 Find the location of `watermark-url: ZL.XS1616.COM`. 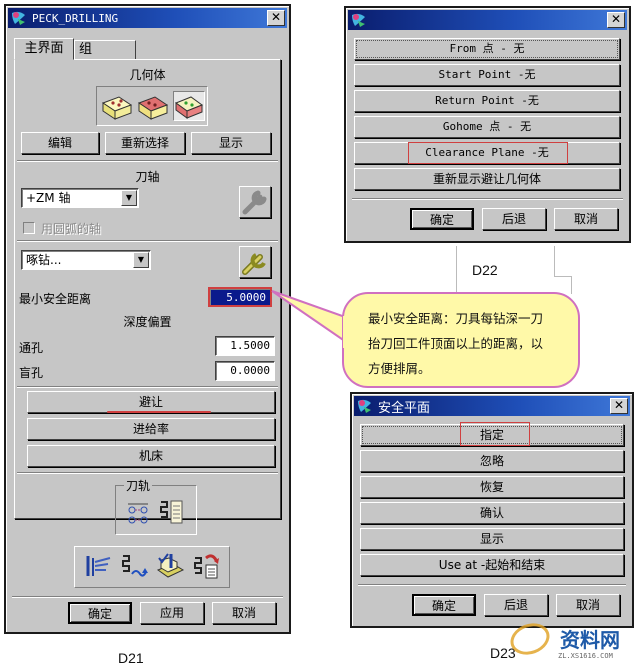

watermark-url: ZL.XS1616.COM is located at coordinates (585, 656).